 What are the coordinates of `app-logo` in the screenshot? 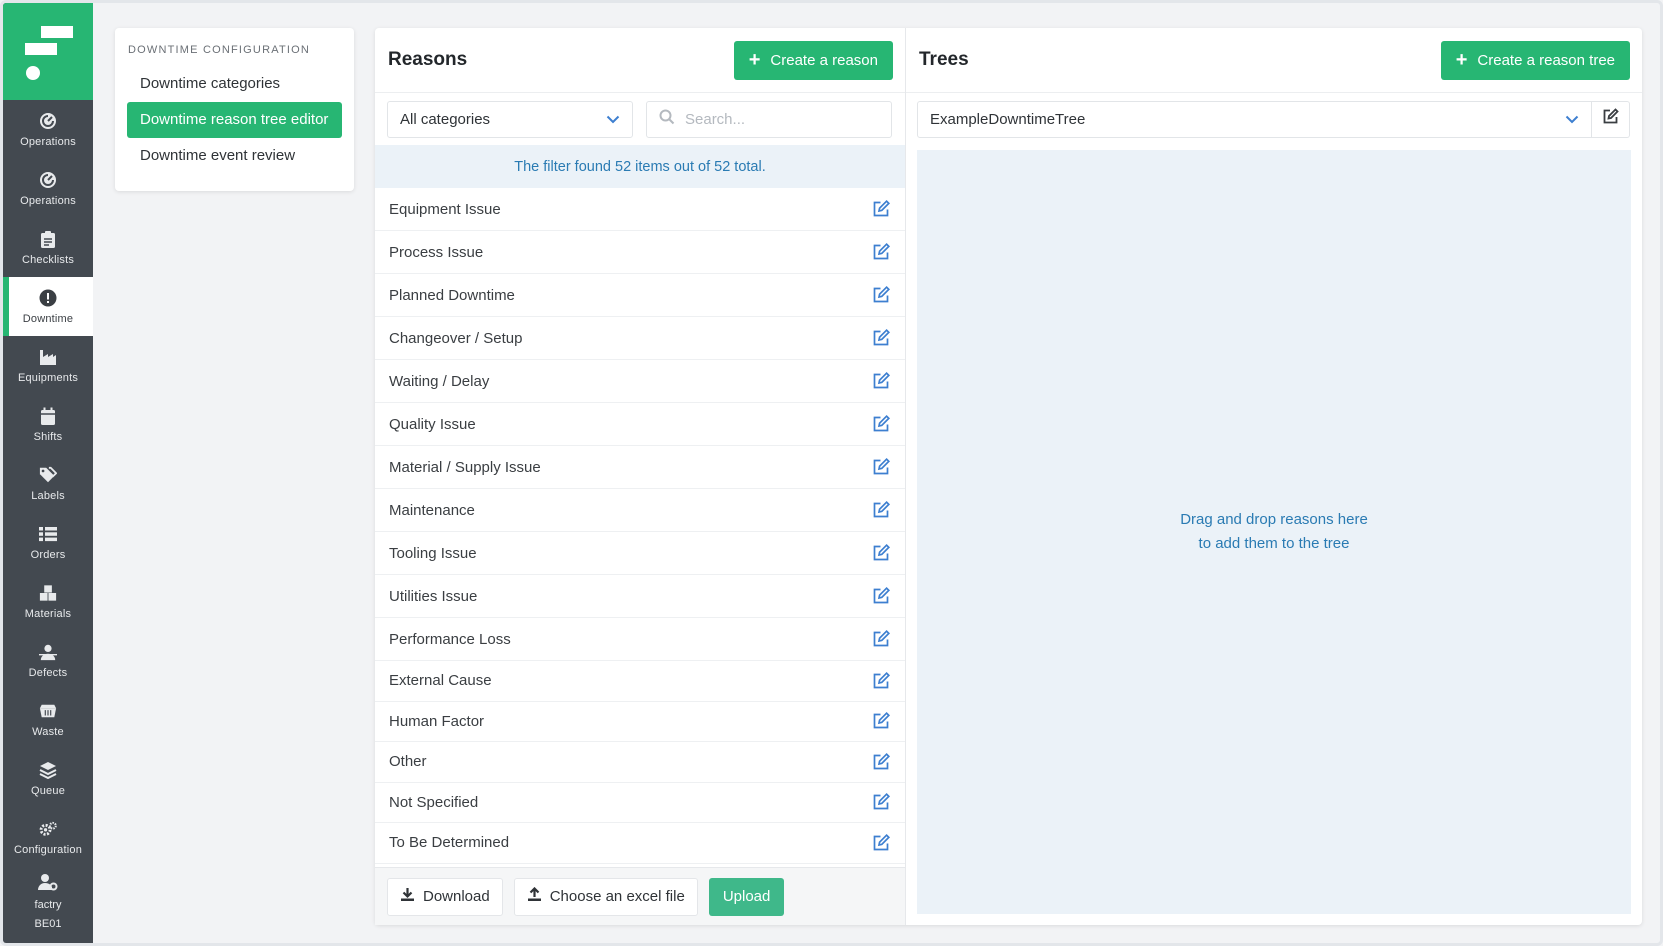 It's located at (48, 51).